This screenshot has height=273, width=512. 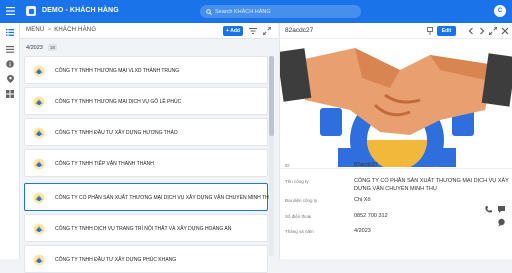 I want to click on company-name: CÔNG TY TNHH ĐẦU TƯ XÂY DỰNG PHÚC KHANG, so click(x=116, y=260).